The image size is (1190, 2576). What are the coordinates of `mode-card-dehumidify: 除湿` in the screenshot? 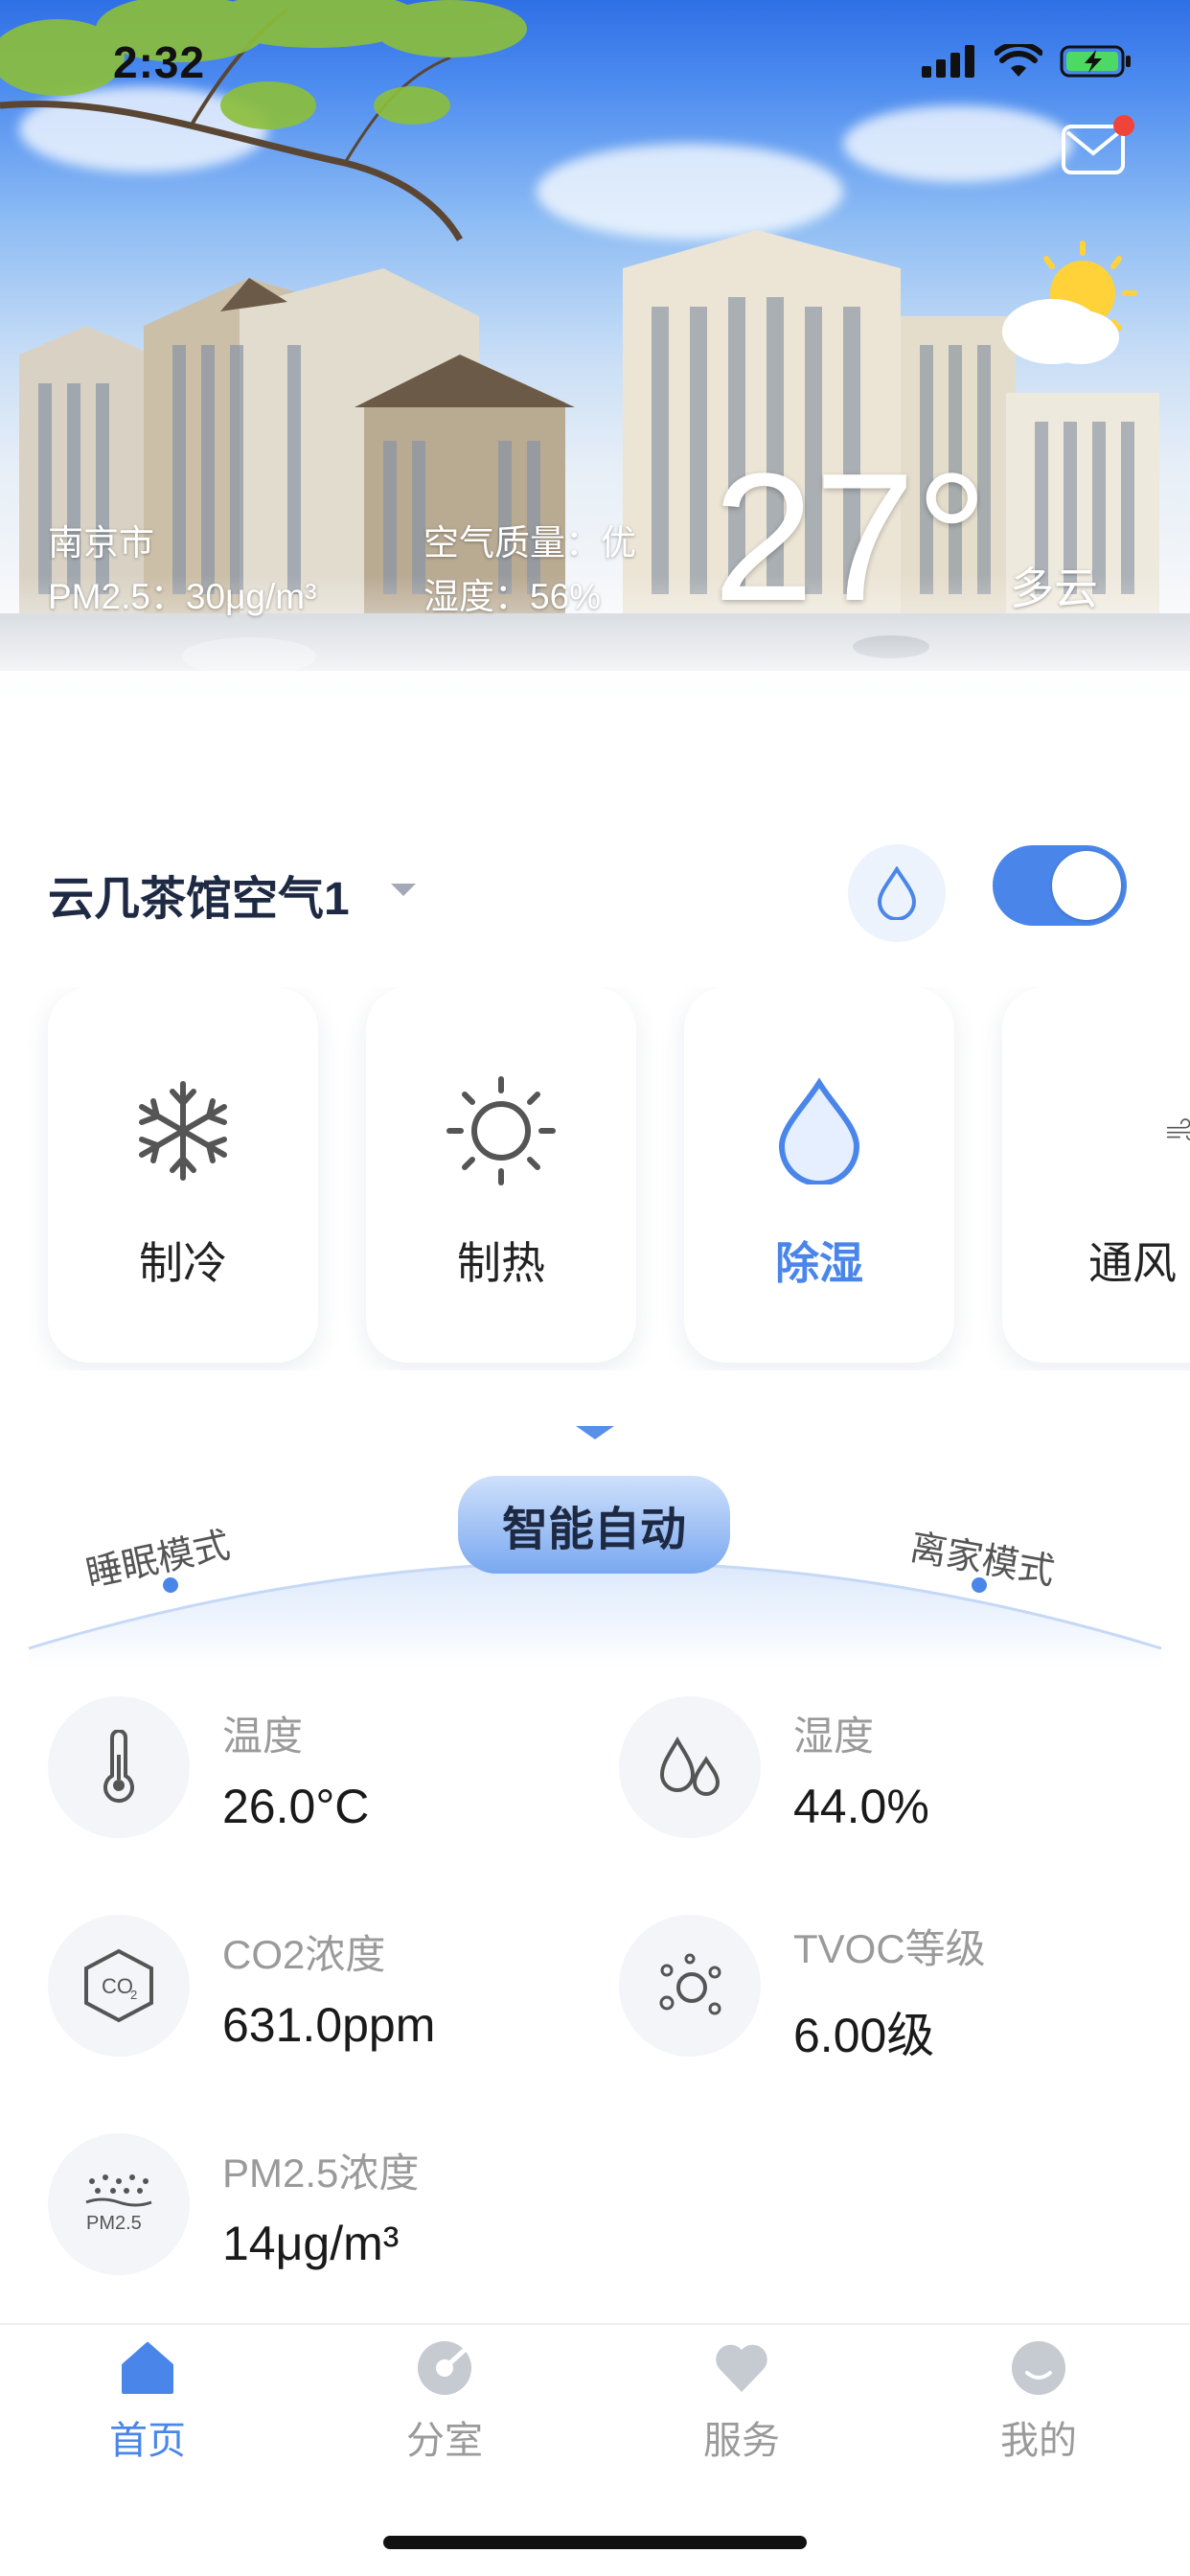 It's located at (819, 1175).